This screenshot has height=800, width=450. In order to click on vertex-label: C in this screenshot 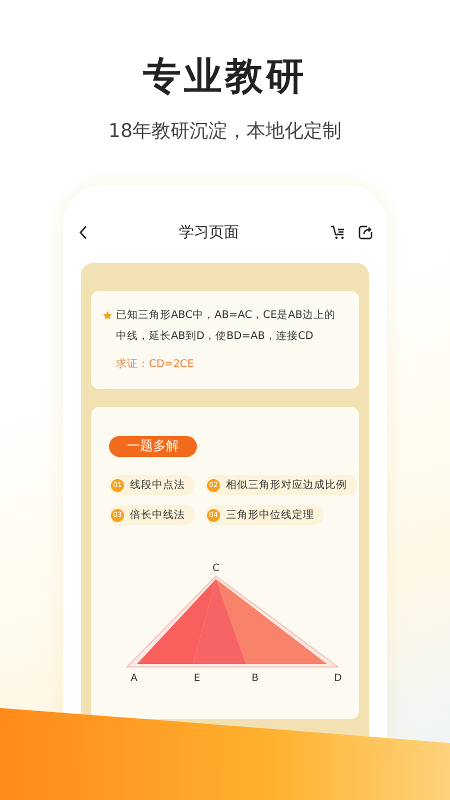, I will do `click(216, 568)`.